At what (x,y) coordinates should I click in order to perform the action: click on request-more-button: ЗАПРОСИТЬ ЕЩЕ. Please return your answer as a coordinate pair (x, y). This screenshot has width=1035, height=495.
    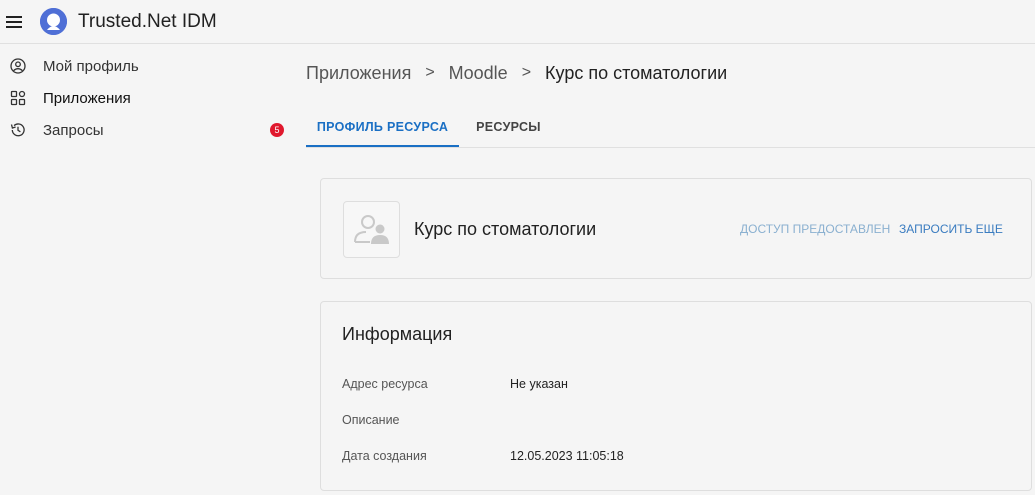
    Looking at the image, I should click on (951, 229).